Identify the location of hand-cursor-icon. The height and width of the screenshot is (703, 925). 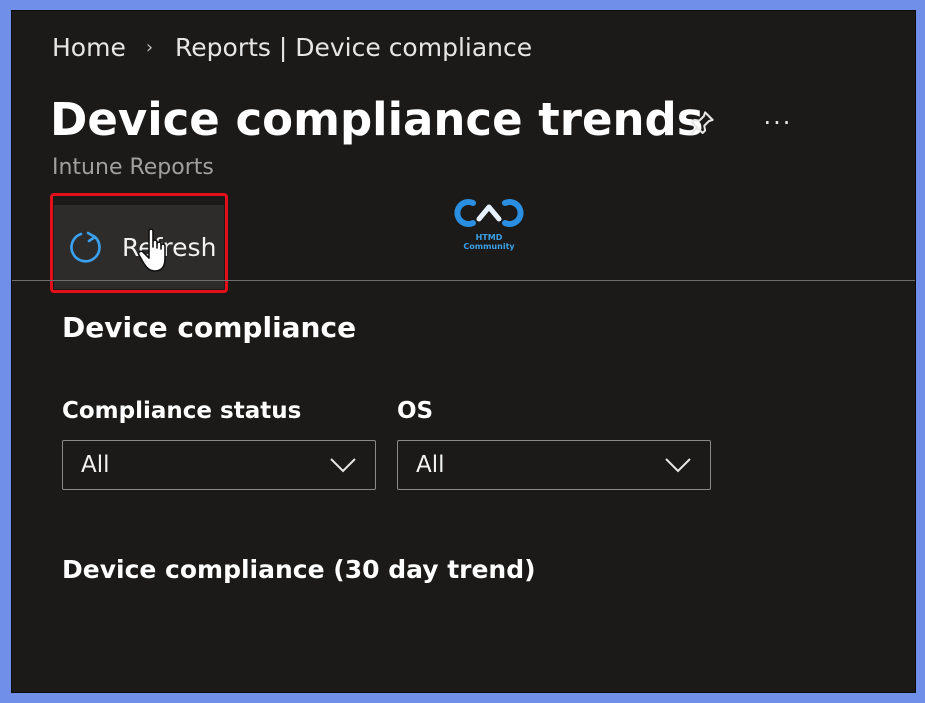
(151, 250).